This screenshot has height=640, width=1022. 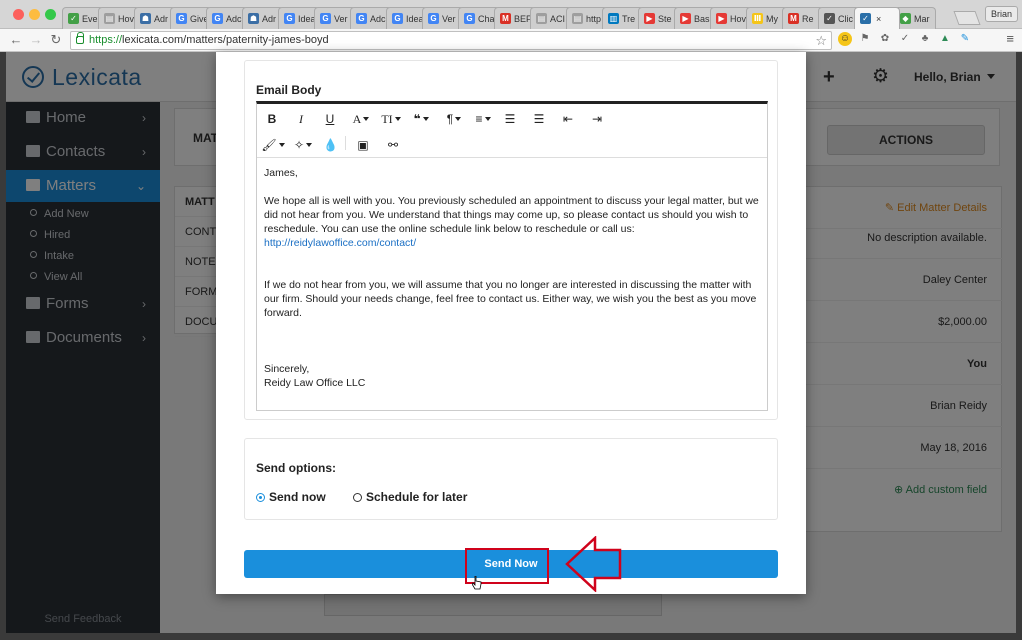 I want to click on magic-wand-icon: ✧, so click(x=303, y=145).